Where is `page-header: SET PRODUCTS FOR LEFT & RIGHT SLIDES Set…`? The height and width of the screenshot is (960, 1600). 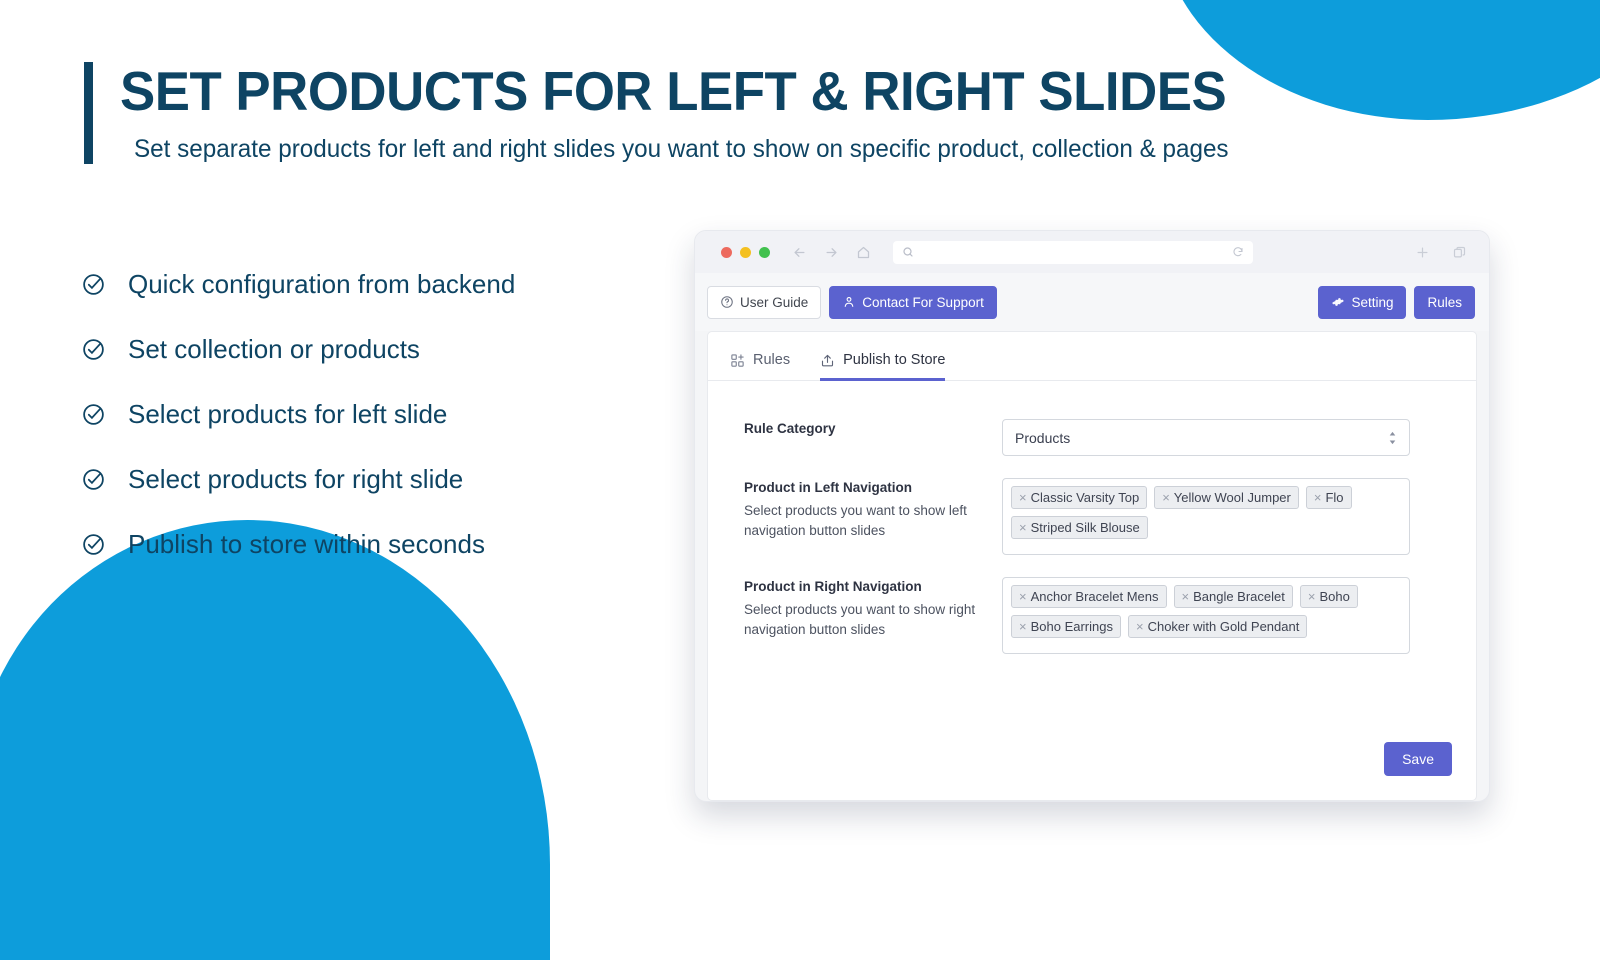 page-header: SET PRODUCTS FOR LEFT & RIGHT SLIDES Set… is located at coordinates (678, 112).